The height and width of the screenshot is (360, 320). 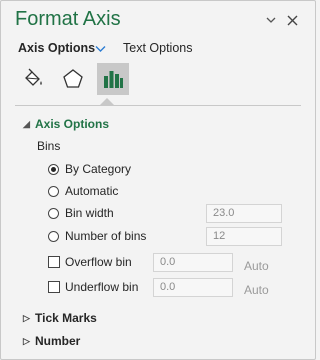 What do you see at coordinates (98, 262) in the screenshot?
I see `overflow-bin-label: Overflow bin` at bounding box center [98, 262].